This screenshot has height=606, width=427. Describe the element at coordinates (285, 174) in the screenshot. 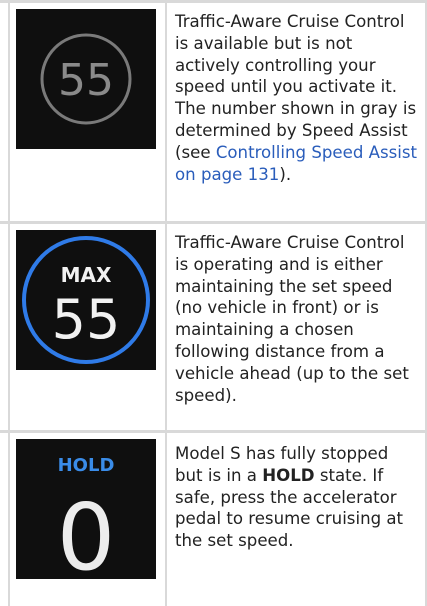

I see `description-text-end: ).` at that location.